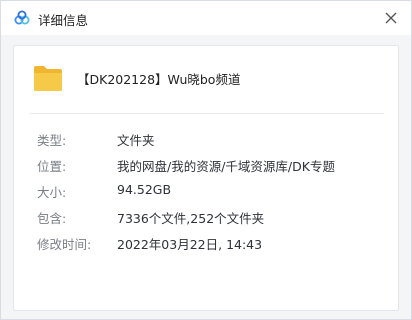 The image size is (412, 320). Describe the element at coordinates (48, 78) in the screenshot. I see `folder-icon` at that location.